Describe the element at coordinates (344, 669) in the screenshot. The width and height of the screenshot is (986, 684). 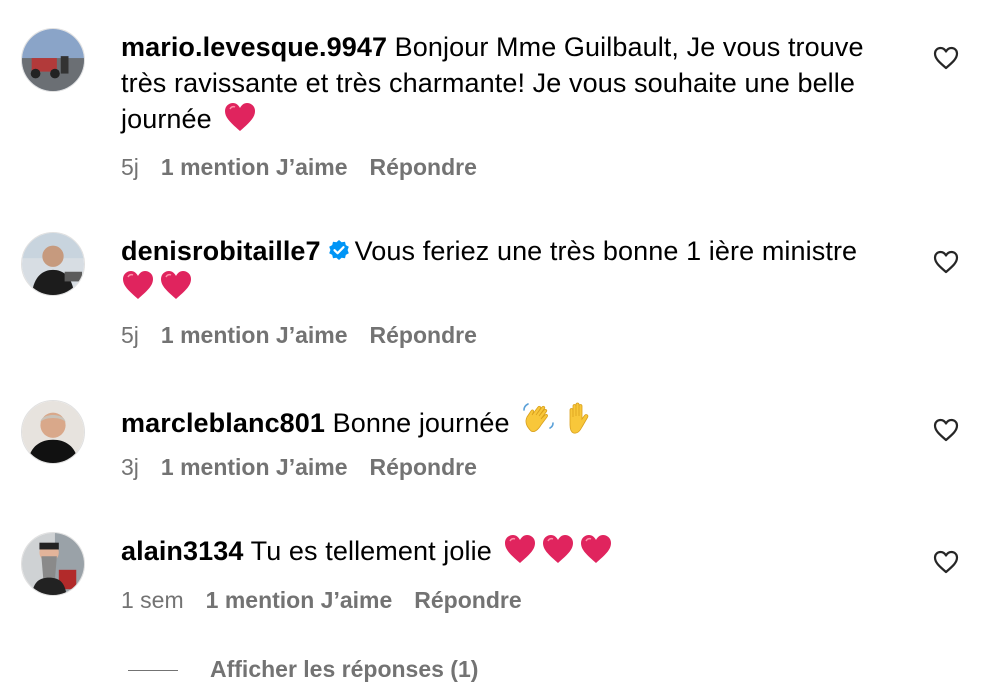
I see `view-replies-label: Afficher les réponses (1)` at that location.